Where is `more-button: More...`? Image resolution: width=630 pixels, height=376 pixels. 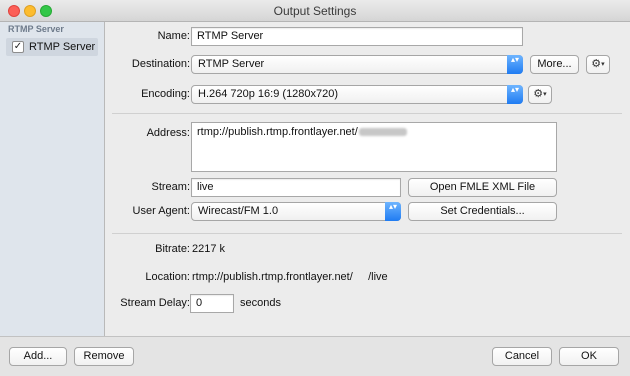
more-button: More... is located at coordinates (554, 64).